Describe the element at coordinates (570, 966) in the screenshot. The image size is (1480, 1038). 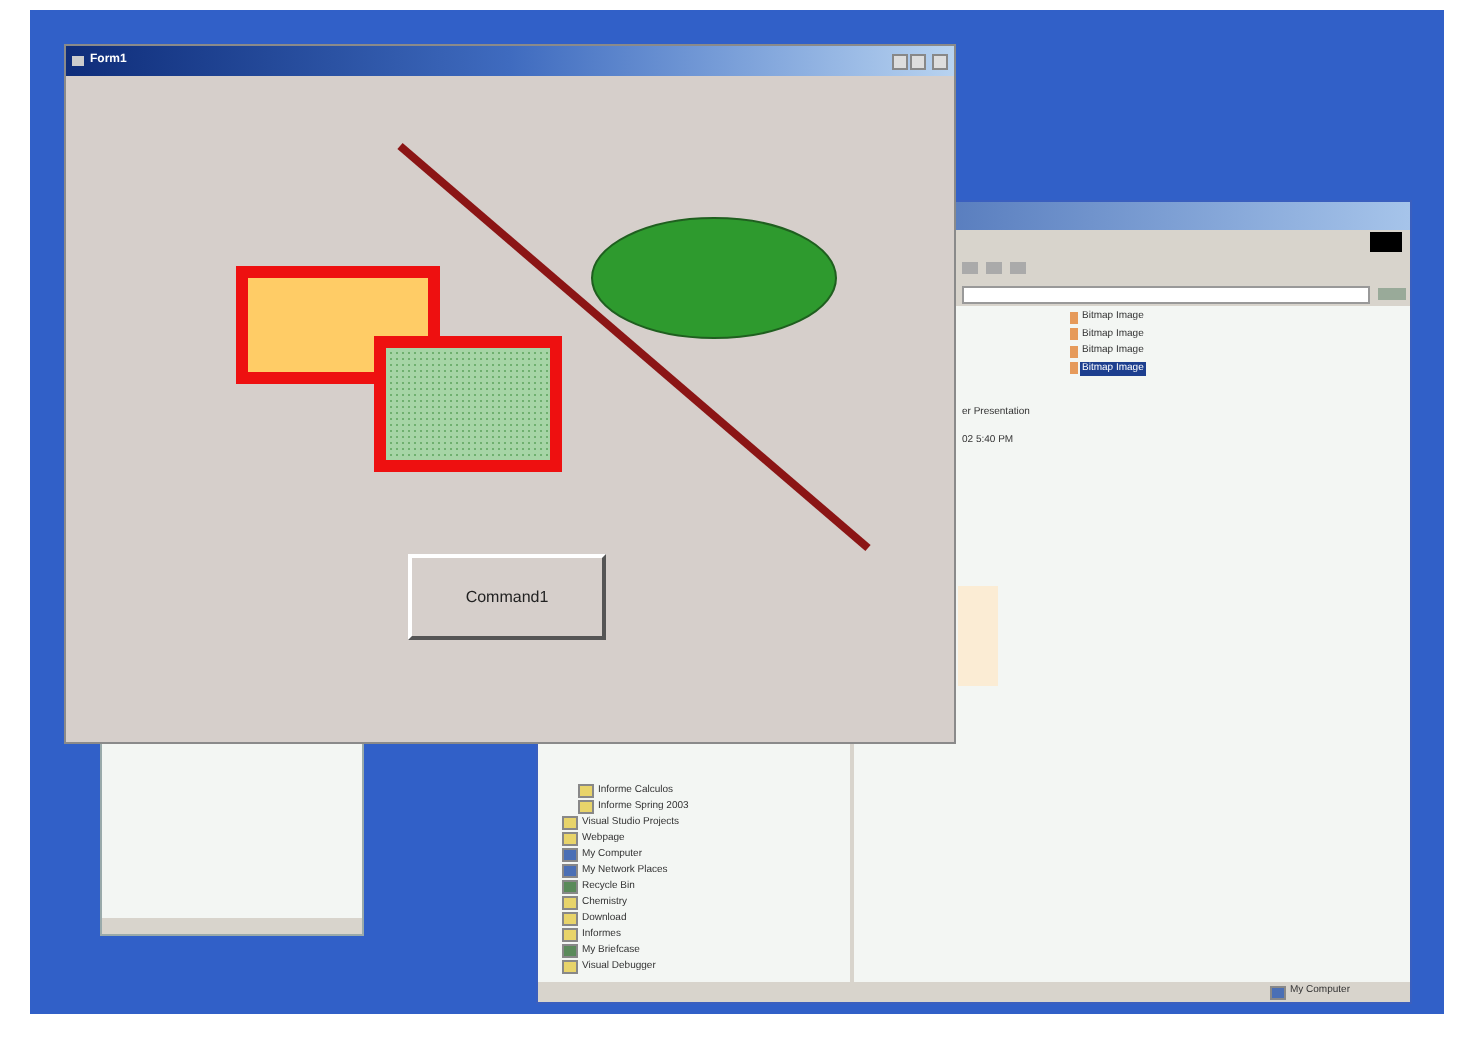
I see `folder-icon` at that location.